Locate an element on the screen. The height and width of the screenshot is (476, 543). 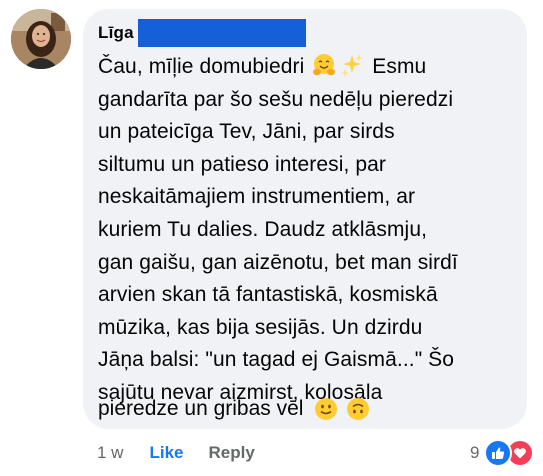
reply-button: Reply is located at coordinates (232, 453).